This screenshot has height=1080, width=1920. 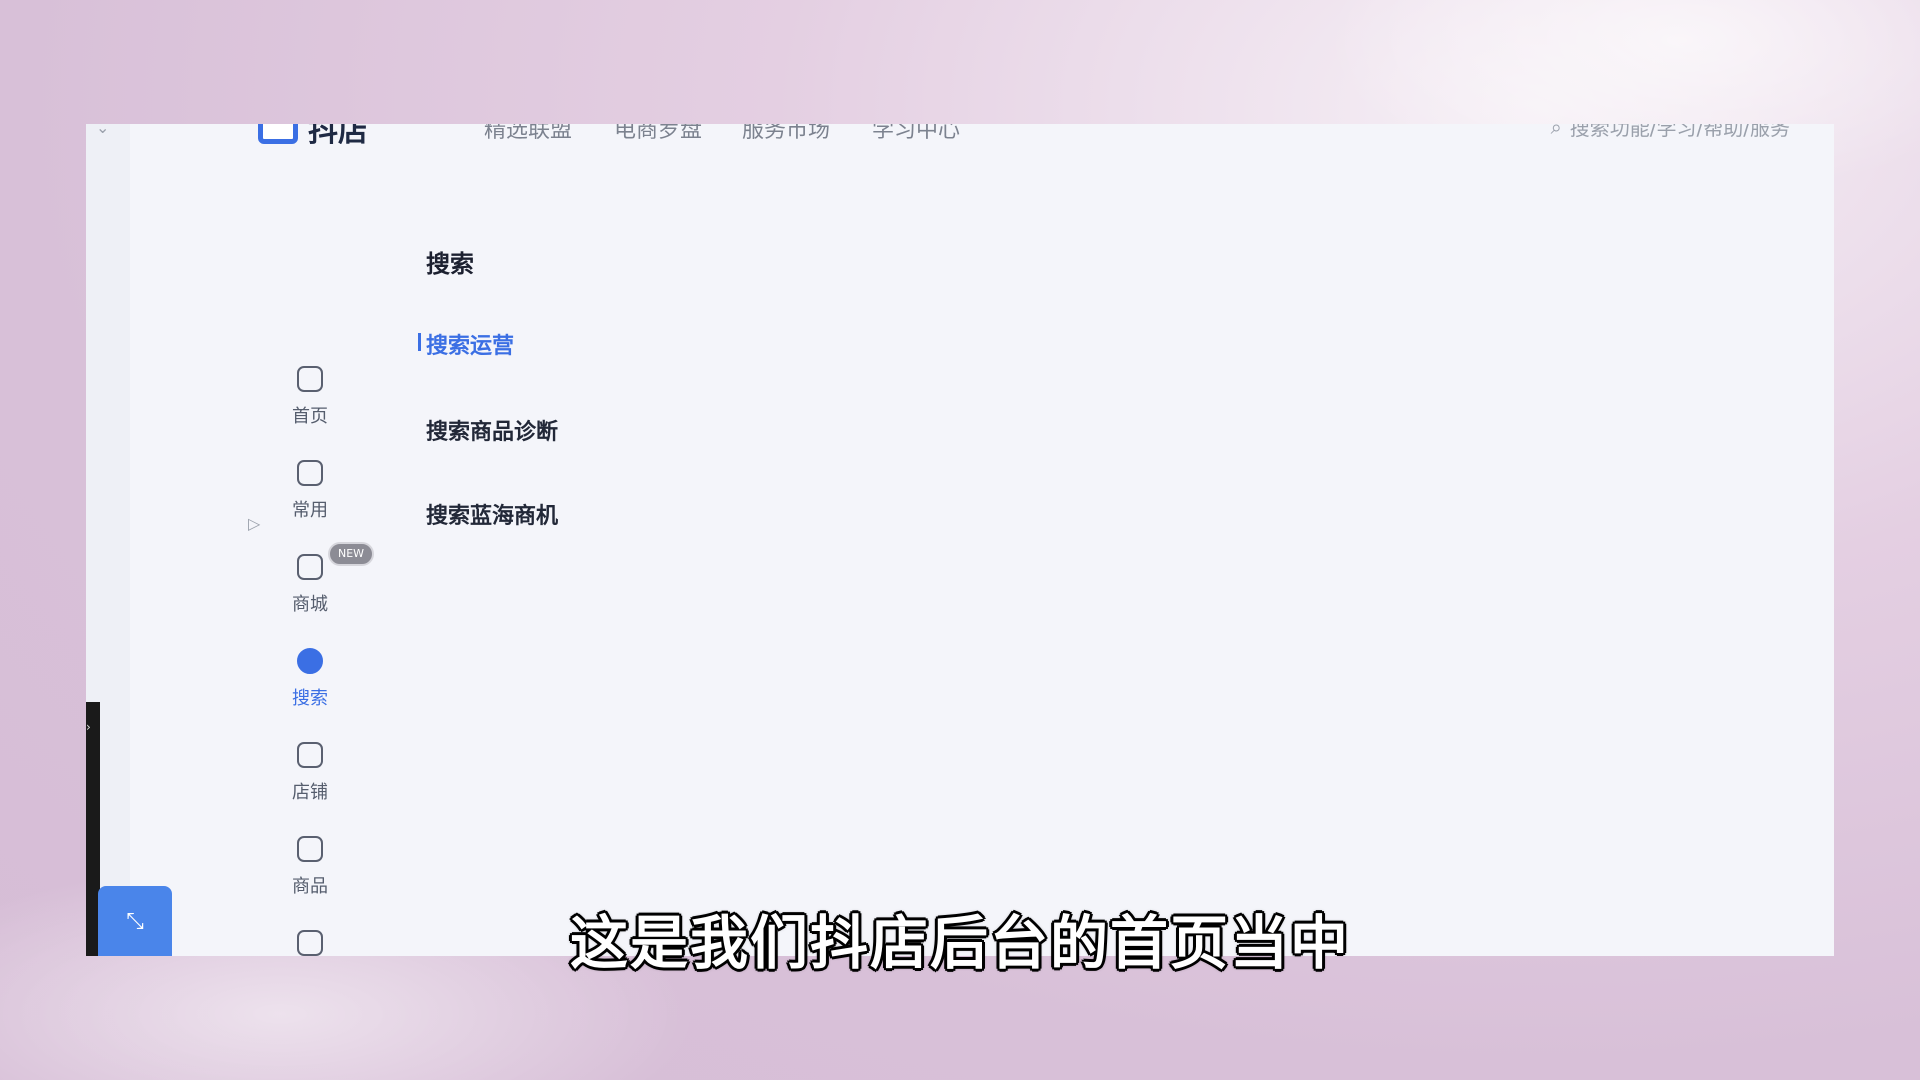 I want to click on video-caption: 这是我们抖店后台的首页当中, so click(x=959, y=943).